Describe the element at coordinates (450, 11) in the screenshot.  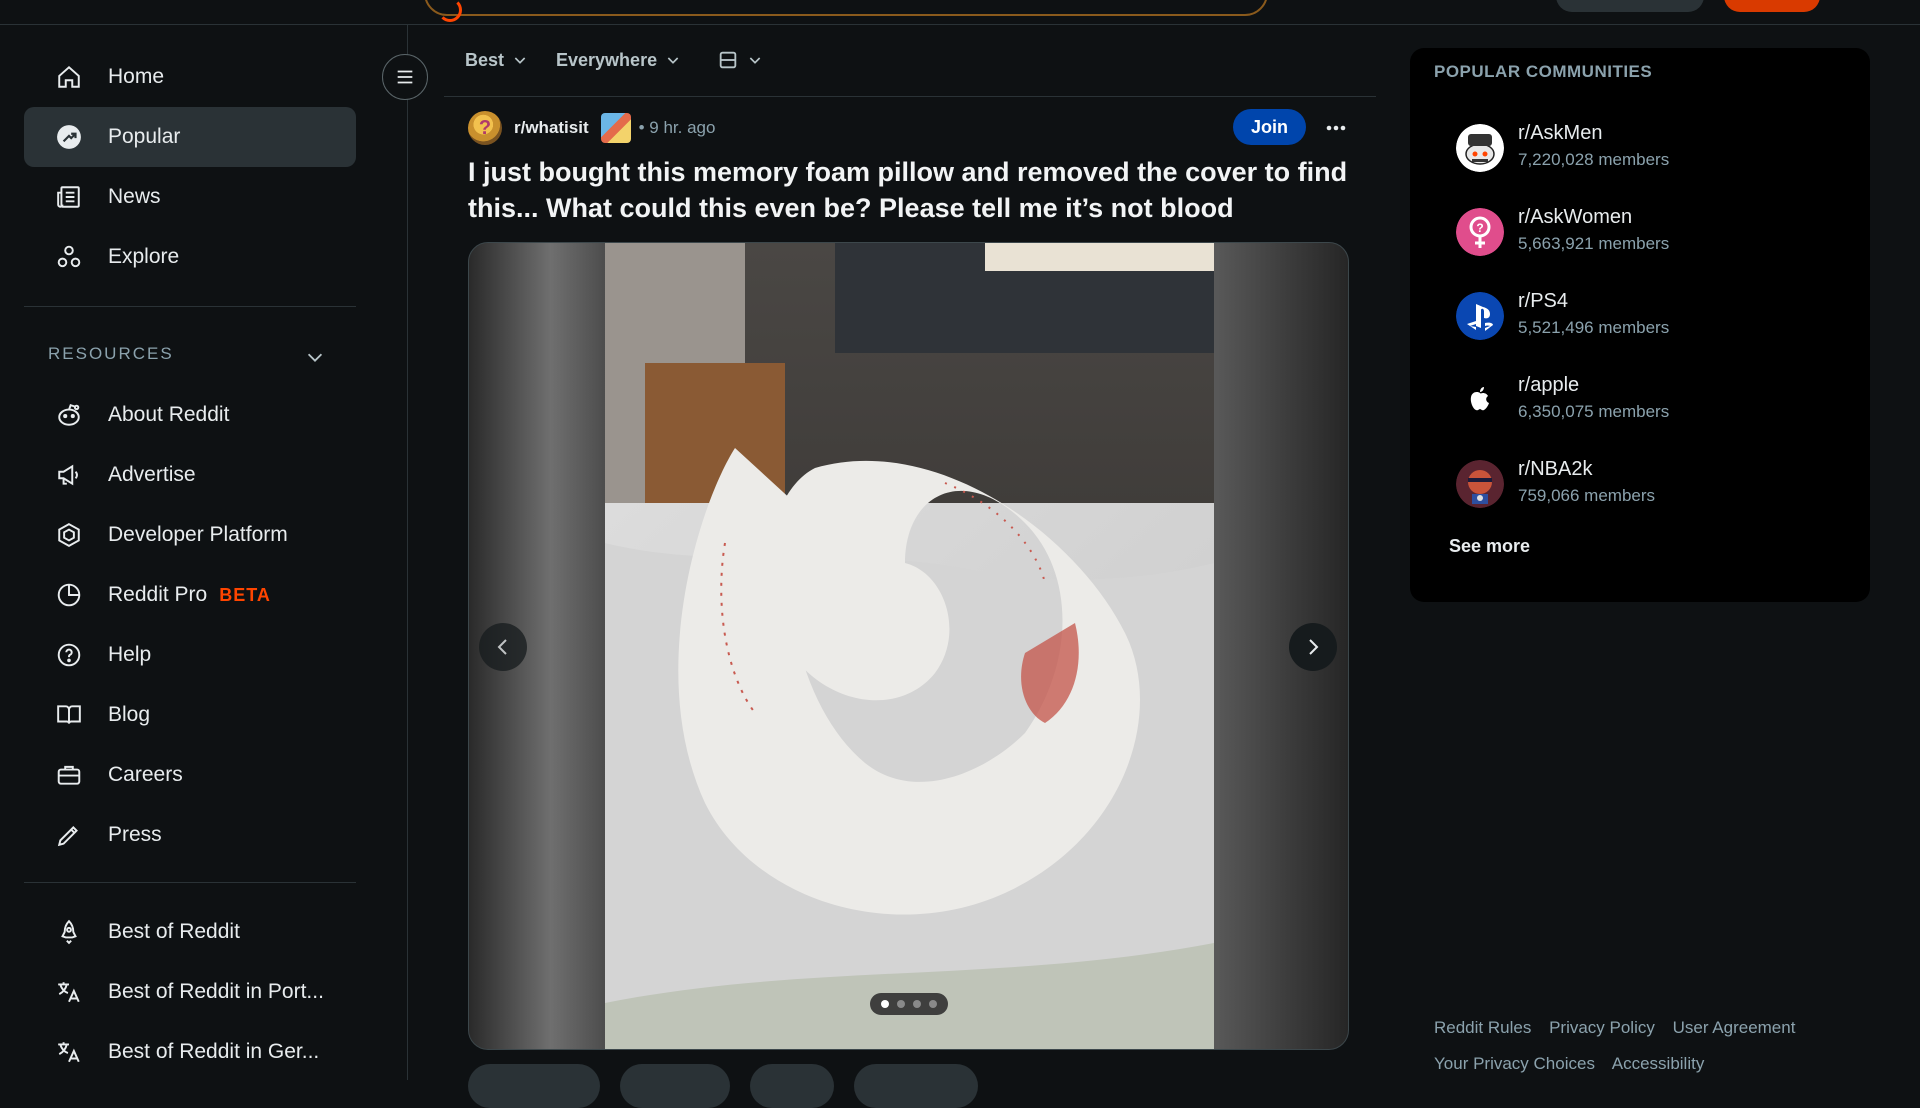
I see `reddit-logo-icon` at that location.